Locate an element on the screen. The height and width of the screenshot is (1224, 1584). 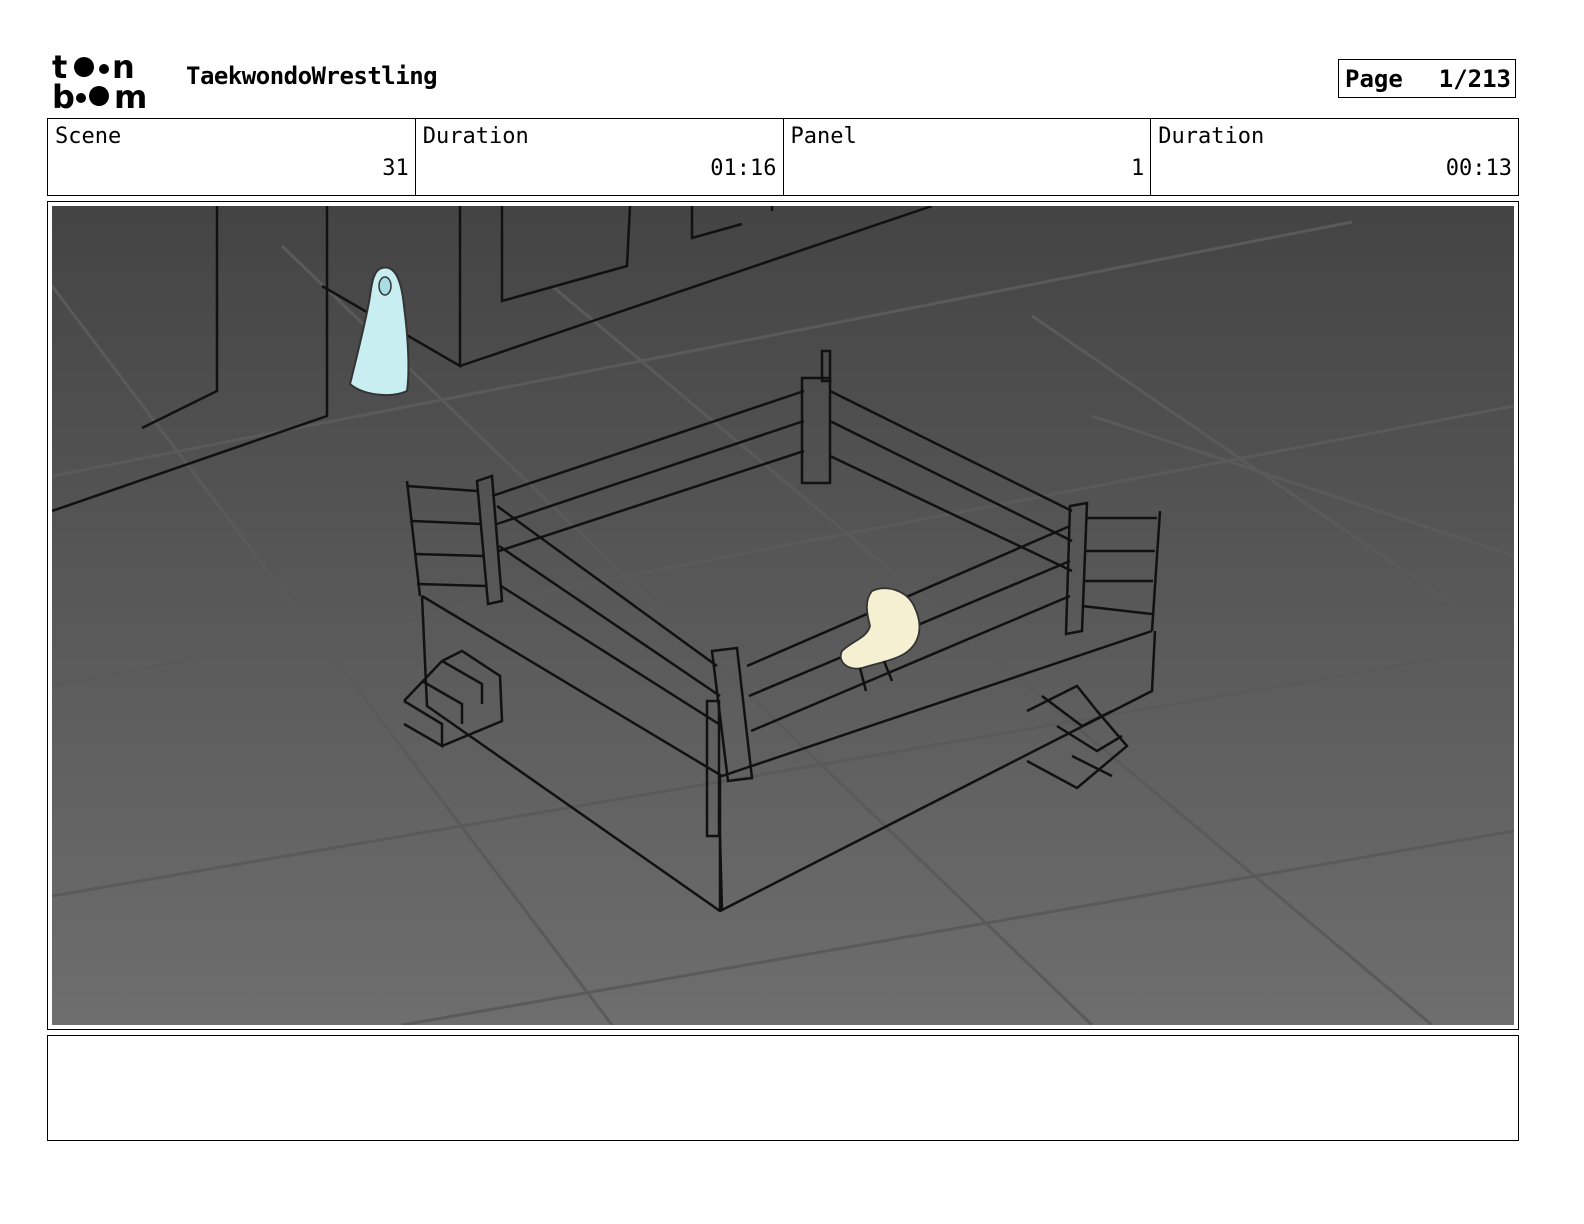
panel-notes is located at coordinates (783, 1088).